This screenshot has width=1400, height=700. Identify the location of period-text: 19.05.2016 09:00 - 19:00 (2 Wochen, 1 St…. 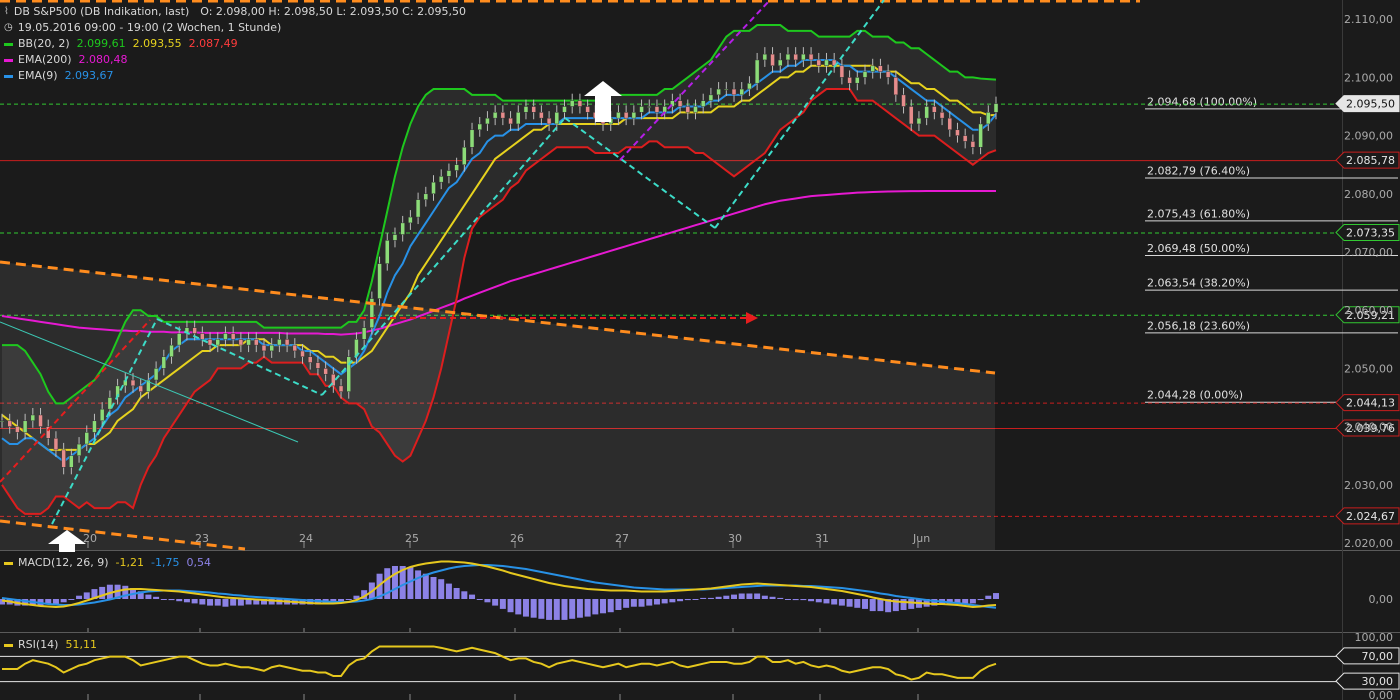
(149, 27).